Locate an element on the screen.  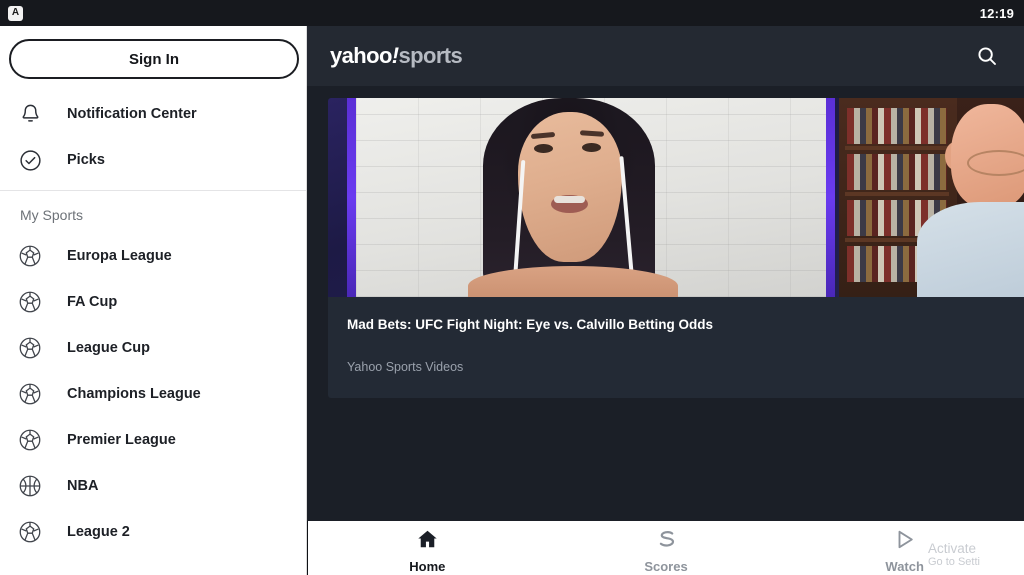
sidebar-item-label: Notification Center is located at coordinates (132, 114).